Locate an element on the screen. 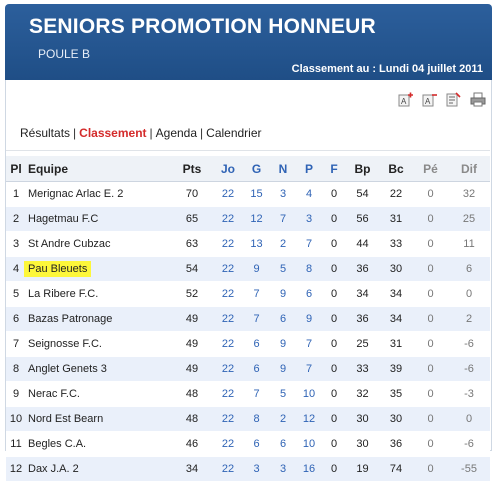 This screenshot has height=482, width=497. table-row: 6 Bazas Patronage 49 22 7 6 9 0 36 34 0 2 is located at coordinates (248, 319).